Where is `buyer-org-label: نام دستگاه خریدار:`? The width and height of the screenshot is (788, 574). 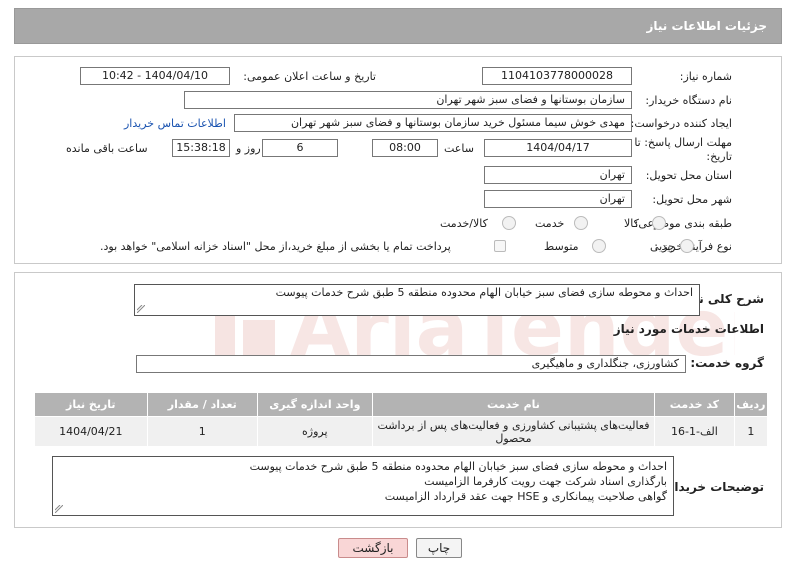
buyer-org-label: نام دستگاه خریدار: is located at coordinates (688, 100).